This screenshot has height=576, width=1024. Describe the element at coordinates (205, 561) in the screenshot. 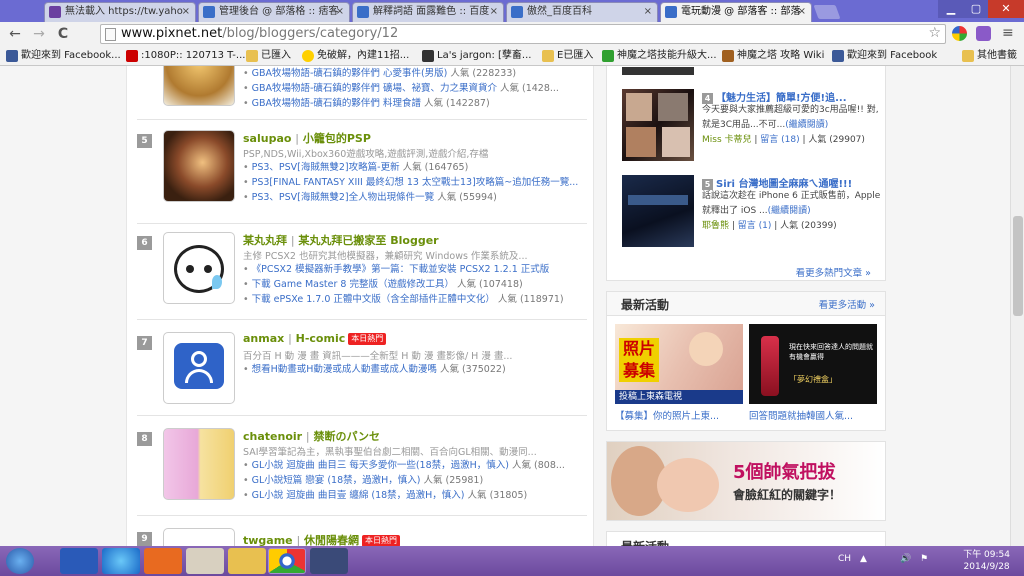

I see `notepad-icon` at that location.